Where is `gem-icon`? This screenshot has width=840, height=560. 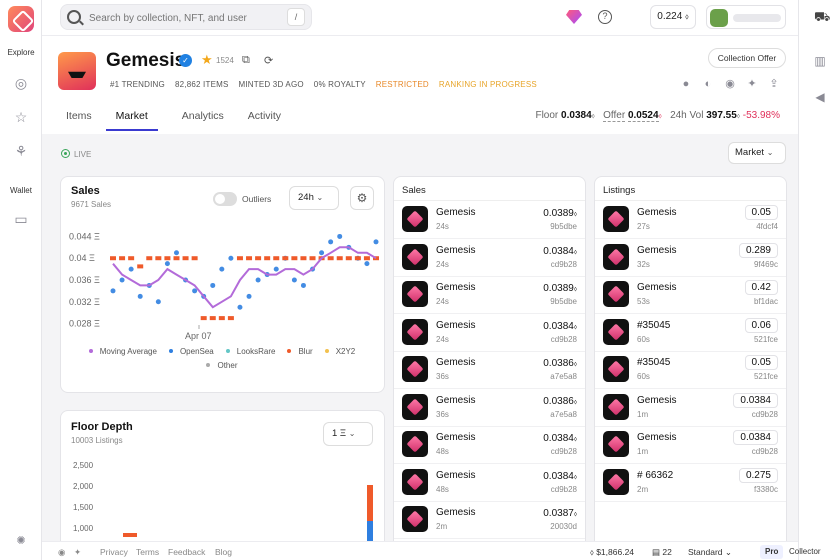 gem-icon is located at coordinates (574, 17).